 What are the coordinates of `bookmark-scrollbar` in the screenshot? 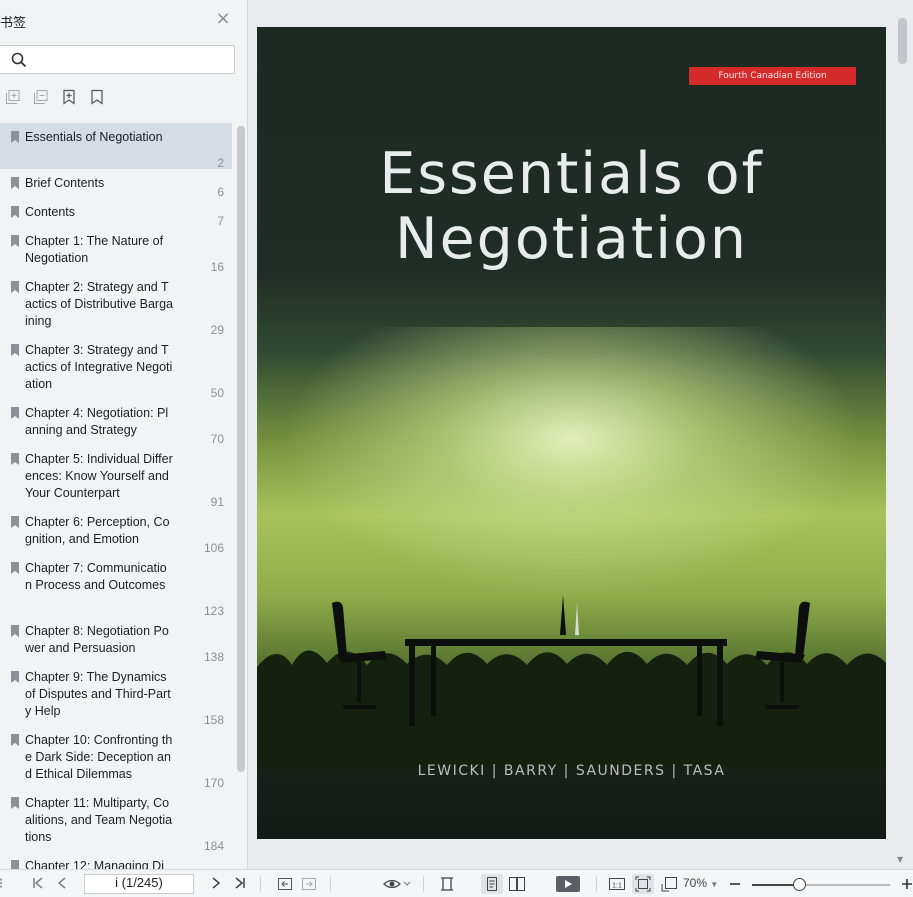 It's located at (241, 449).